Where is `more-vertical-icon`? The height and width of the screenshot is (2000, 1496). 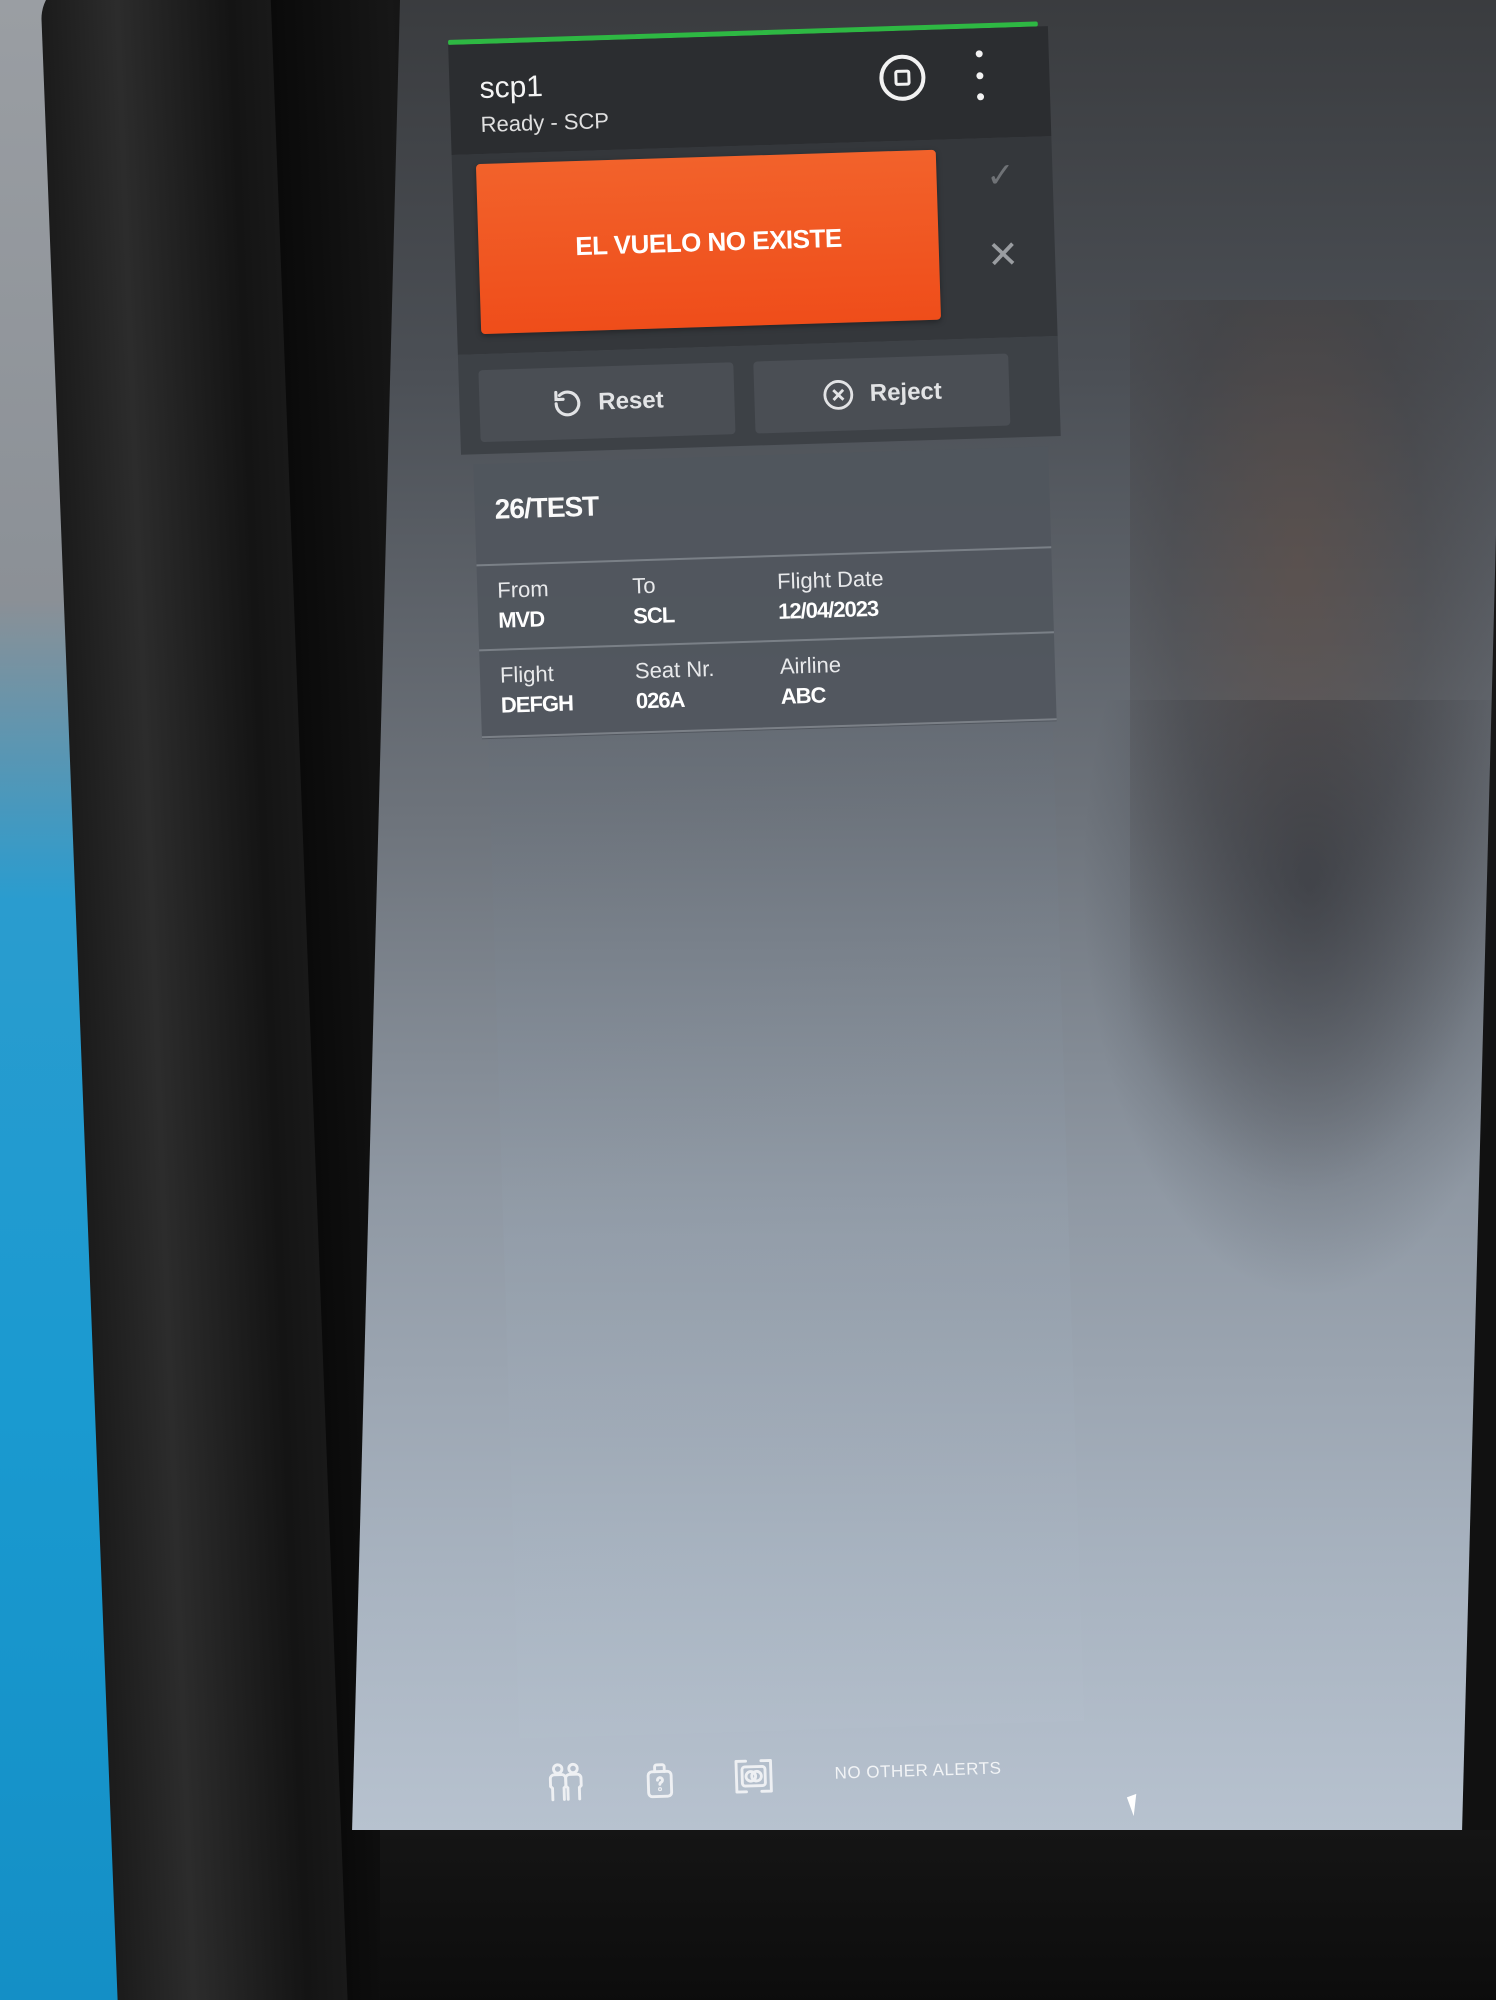 more-vertical-icon is located at coordinates (980, 75).